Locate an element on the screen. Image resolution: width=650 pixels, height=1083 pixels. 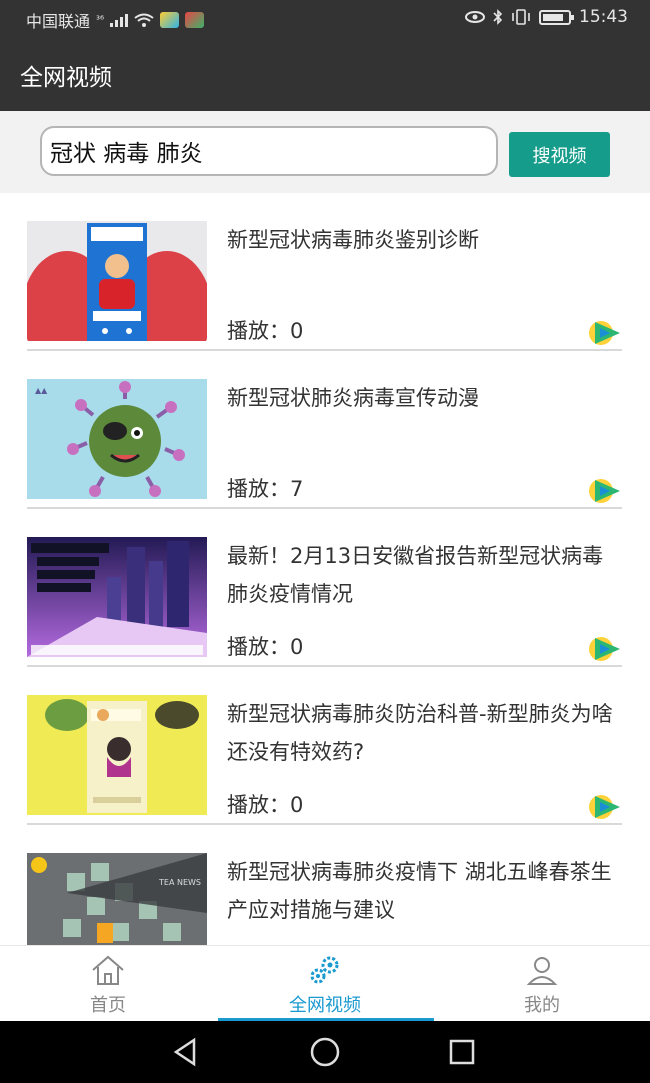
video-title: 新型冠状肺炎病毒宣传动漫 is located at coordinates (424, 398).